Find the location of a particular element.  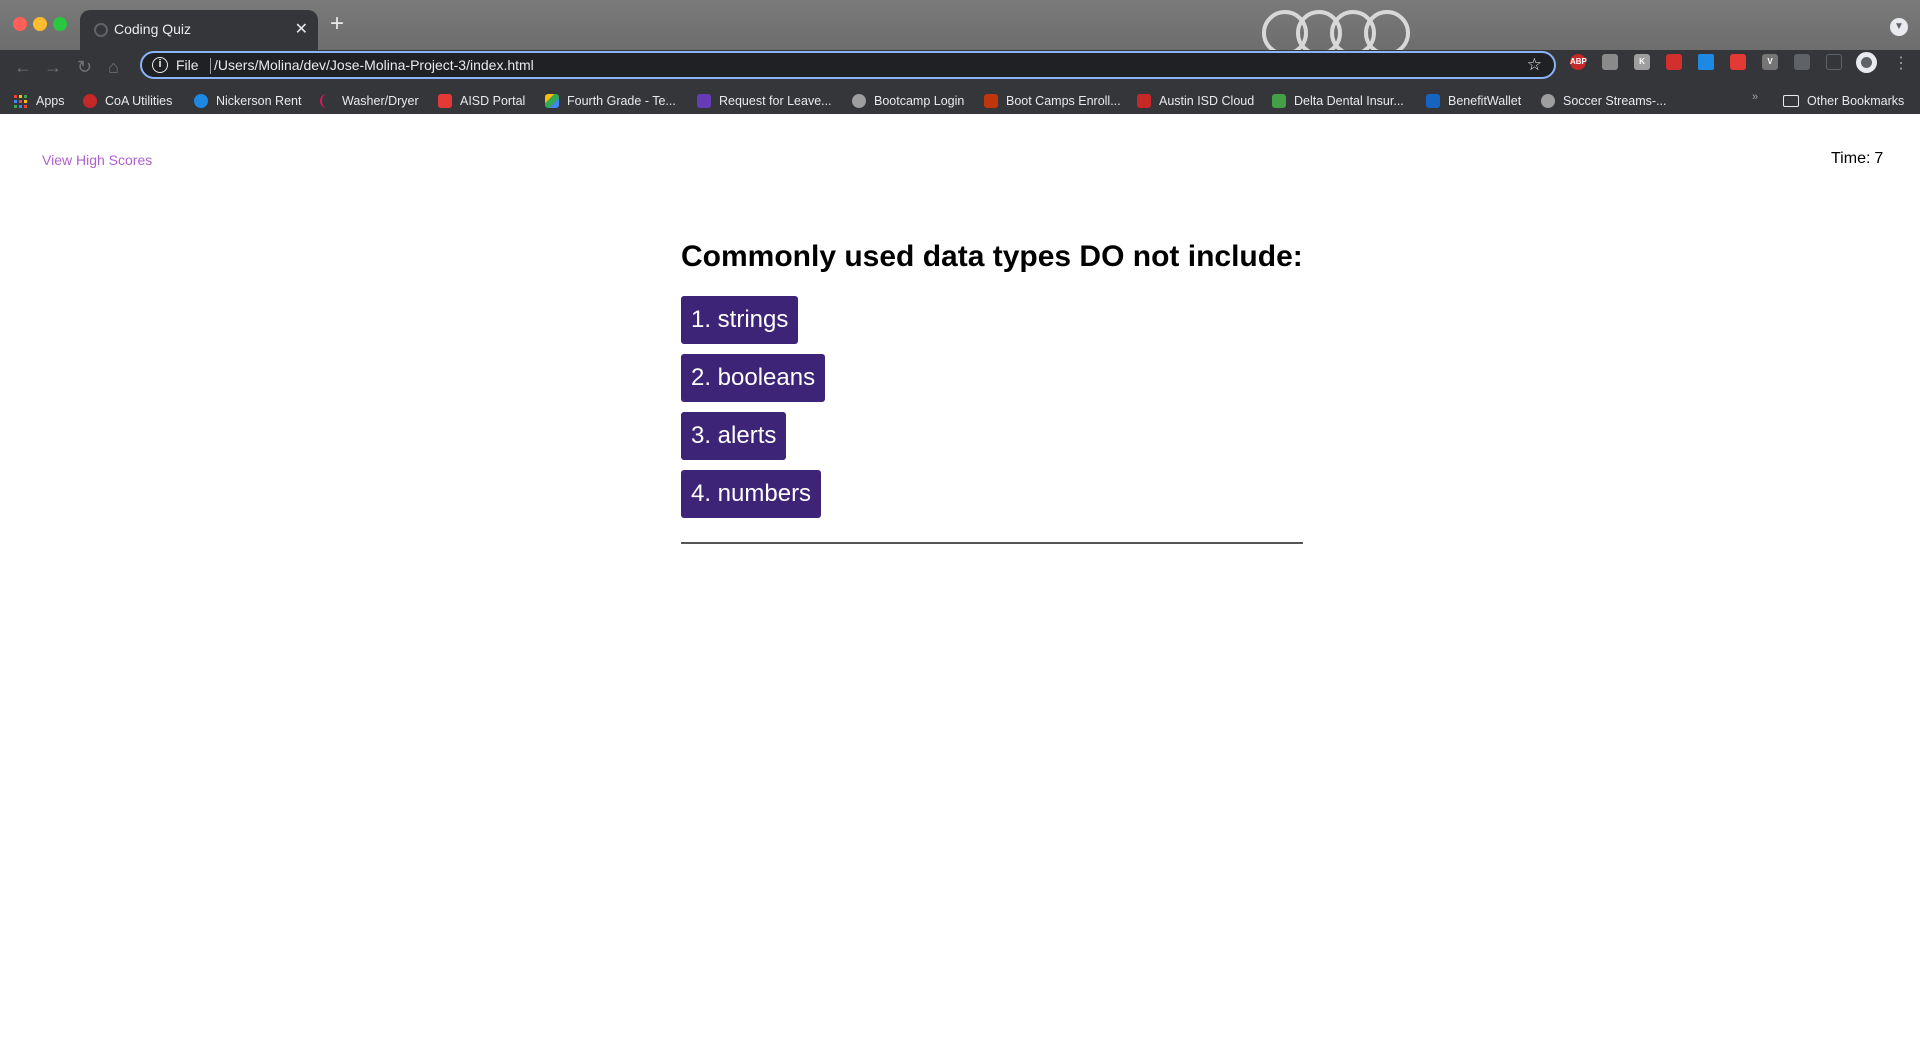

bookmark-nickerson-rent: Nickerson Rent is located at coordinates (247, 101).